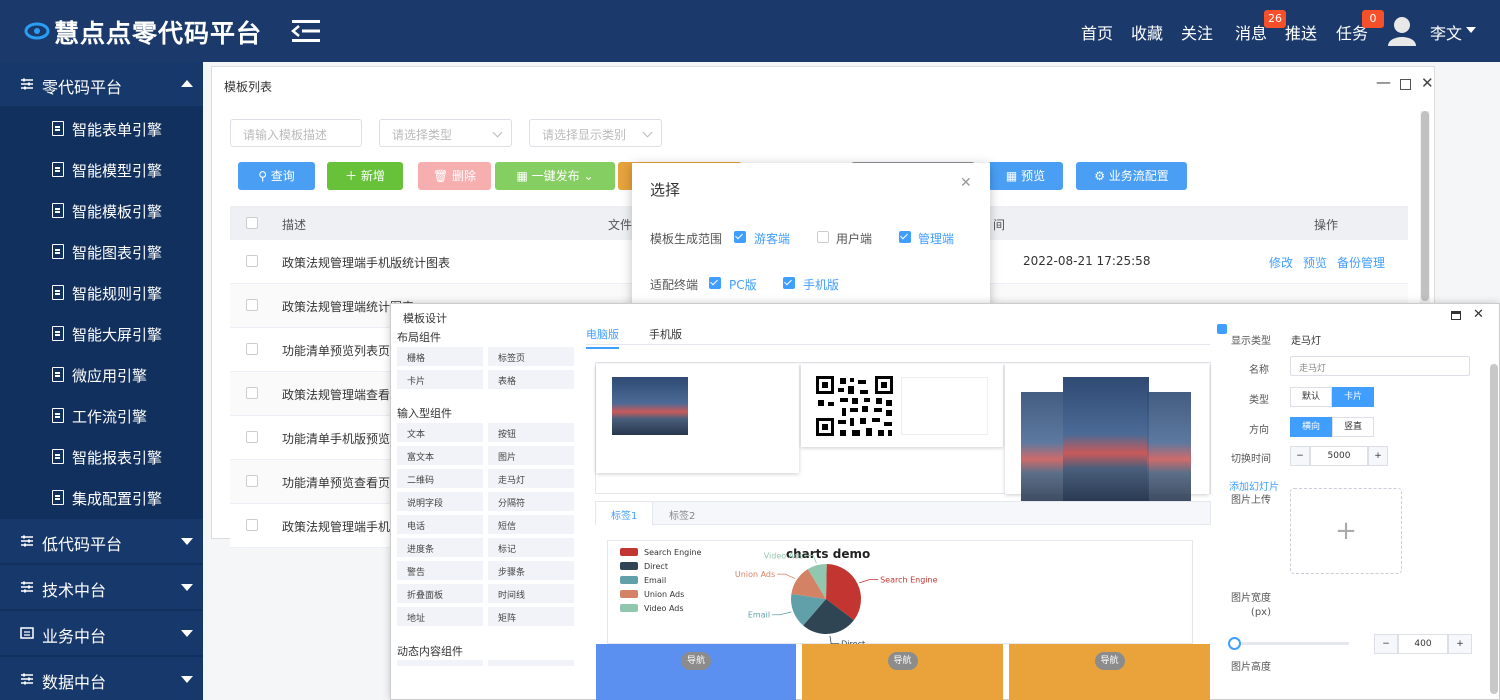 The image size is (1500, 700). I want to click on component-qrcode: 二维码, so click(440, 478).